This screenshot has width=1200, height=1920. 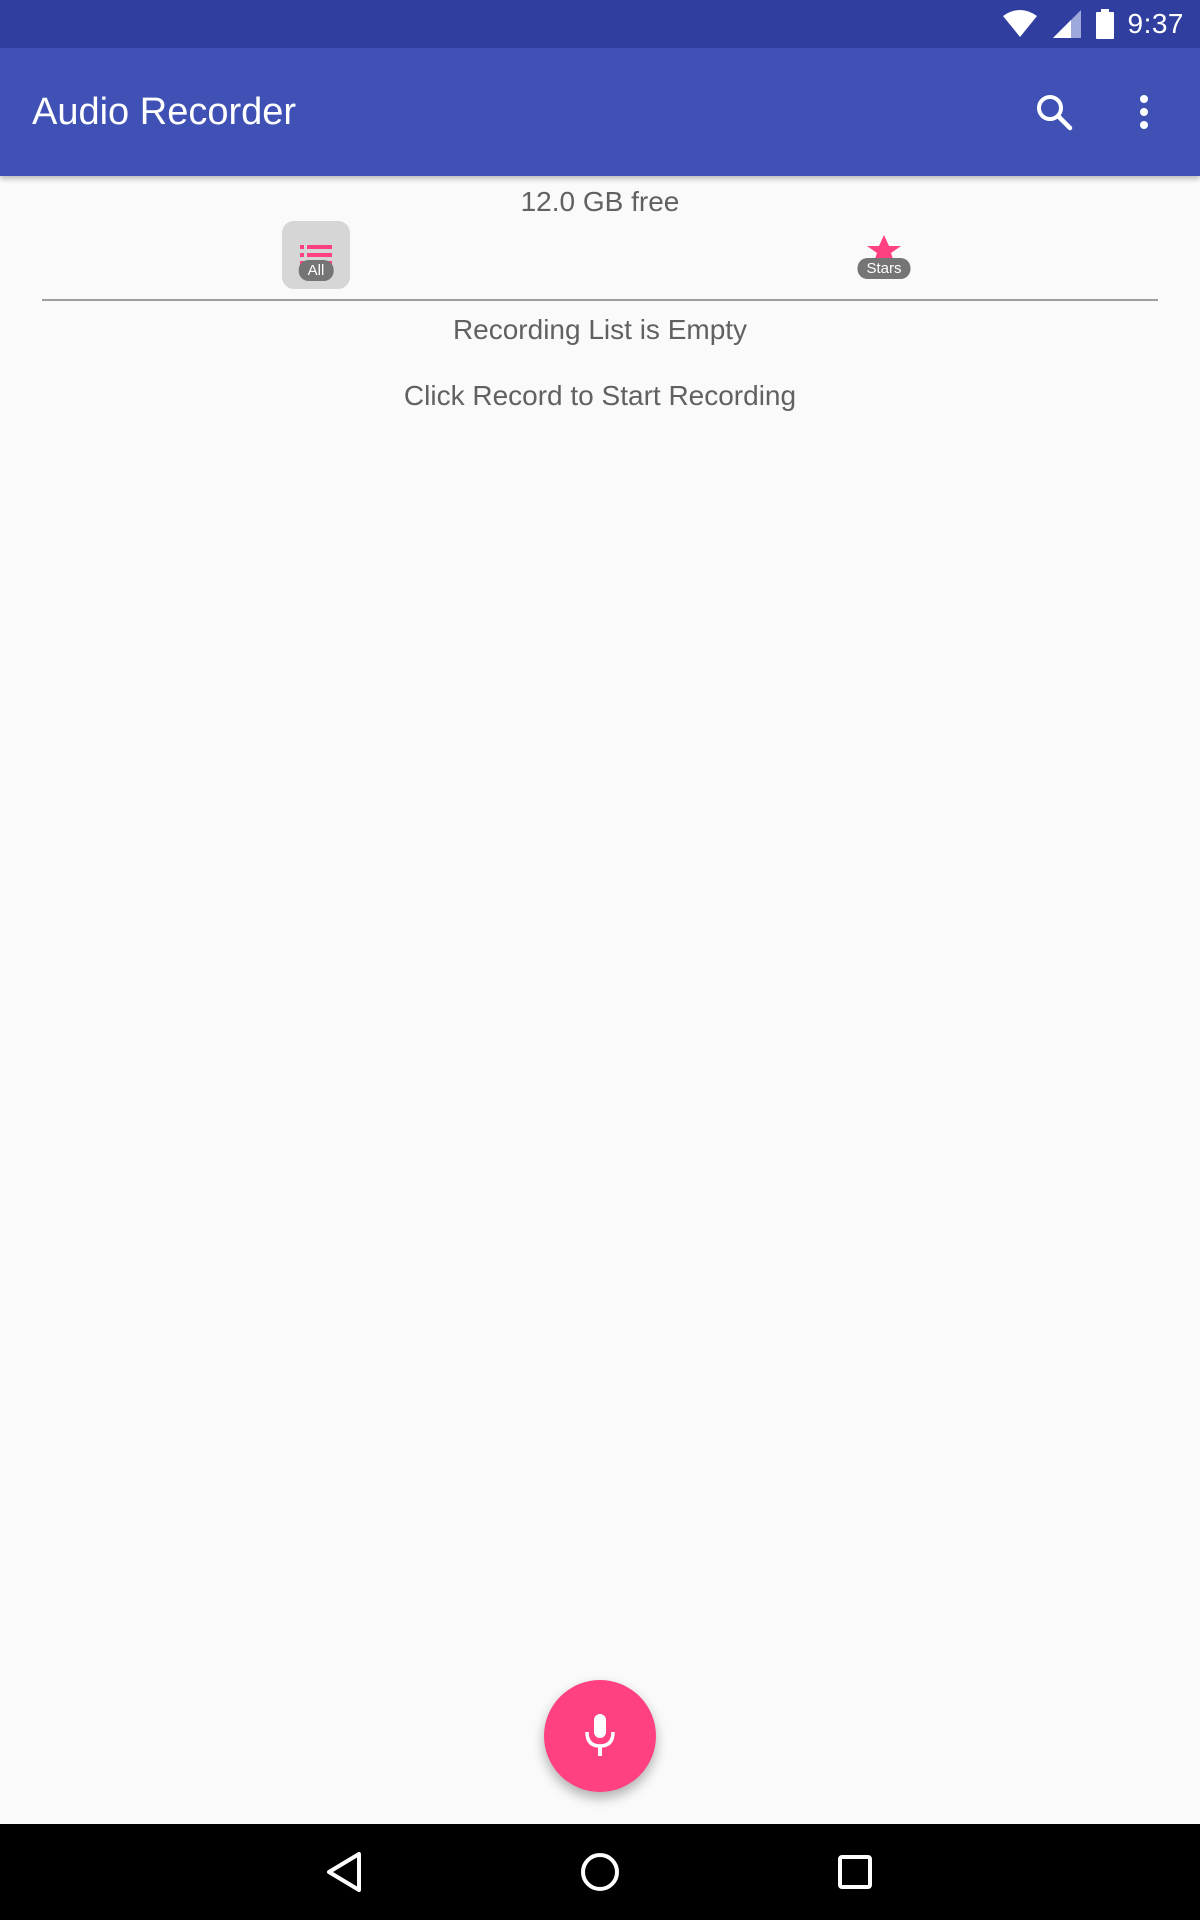 I want to click on nav-back-button, so click(x=345, y=1872).